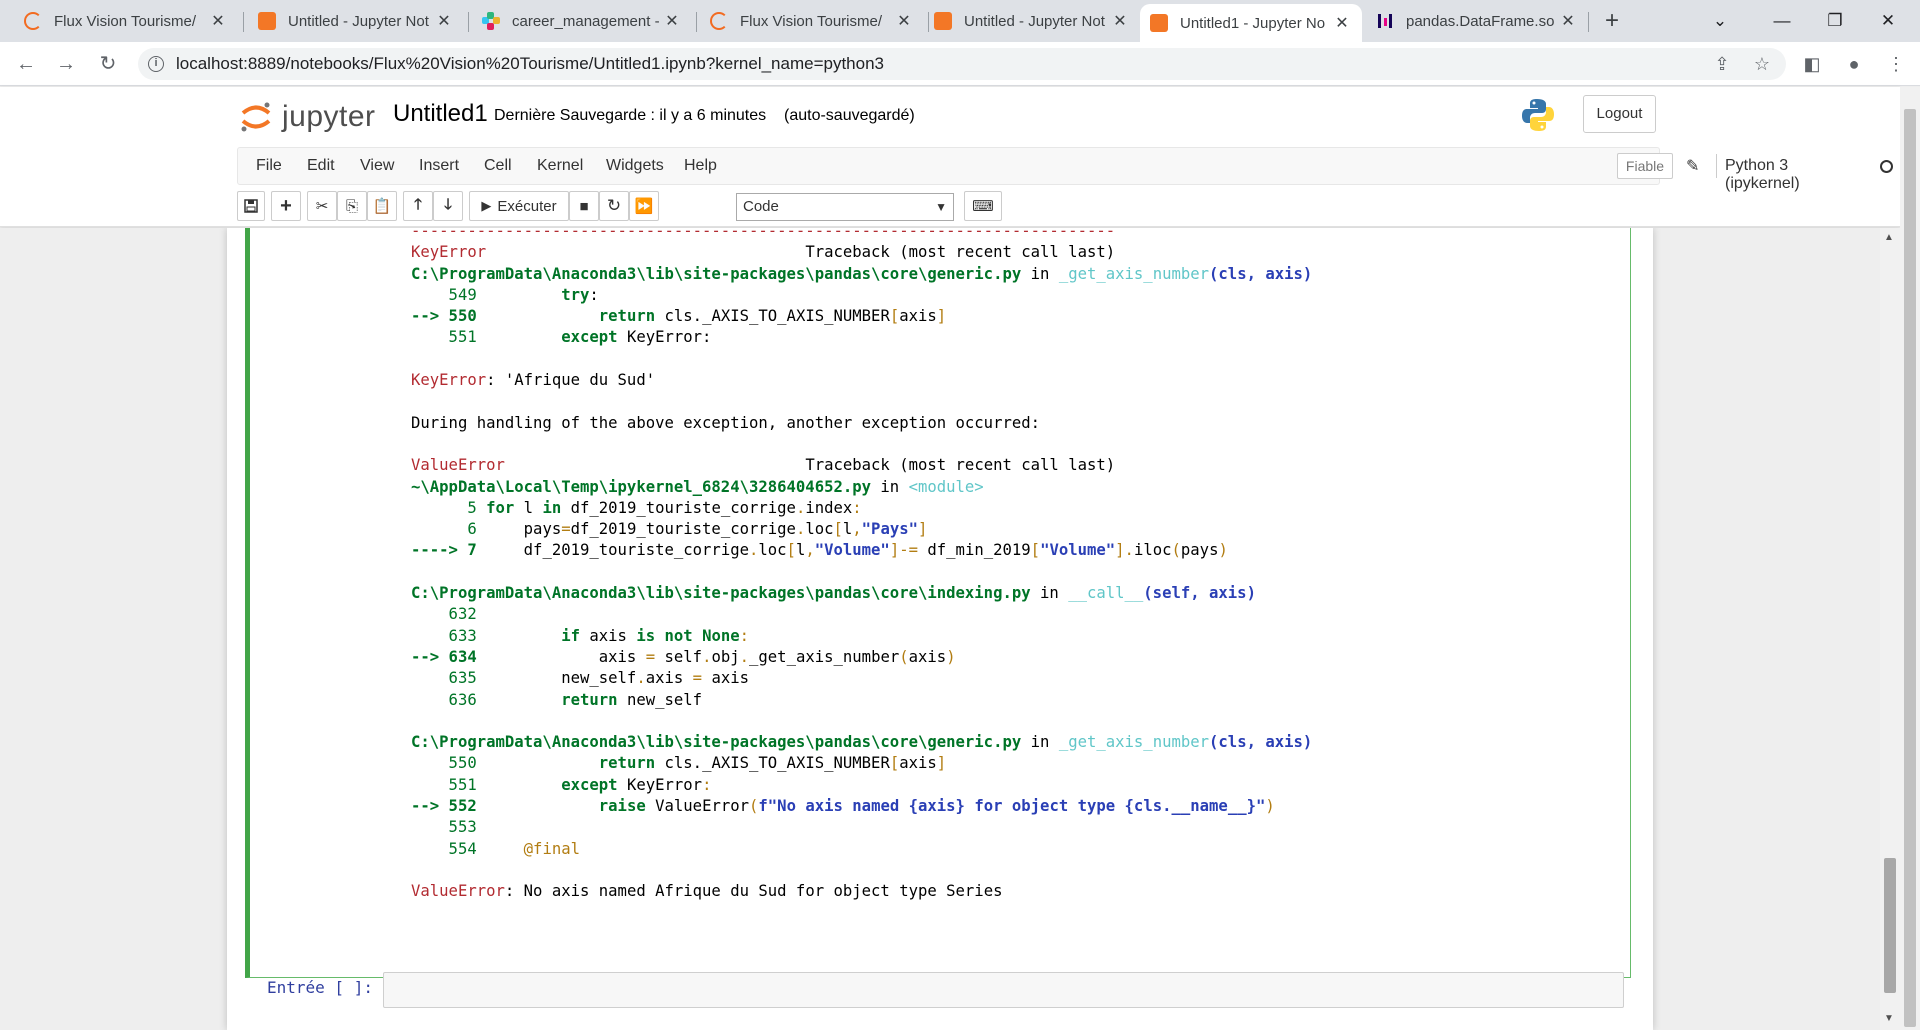  What do you see at coordinates (269, 166) in the screenshot?
I see `menu-file: File` at bounding box center [269, 166].